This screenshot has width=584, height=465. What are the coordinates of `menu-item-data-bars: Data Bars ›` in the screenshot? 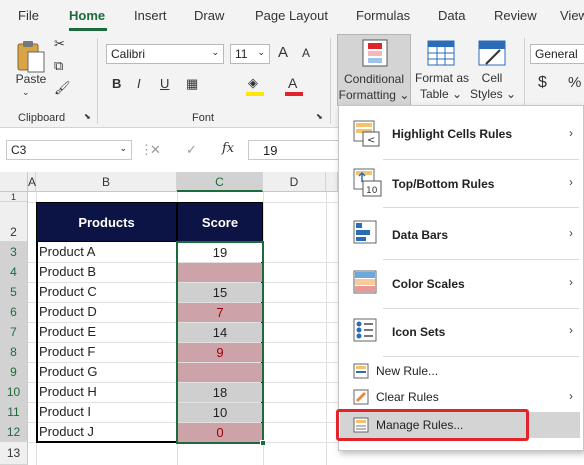 It's located at (461, 234).